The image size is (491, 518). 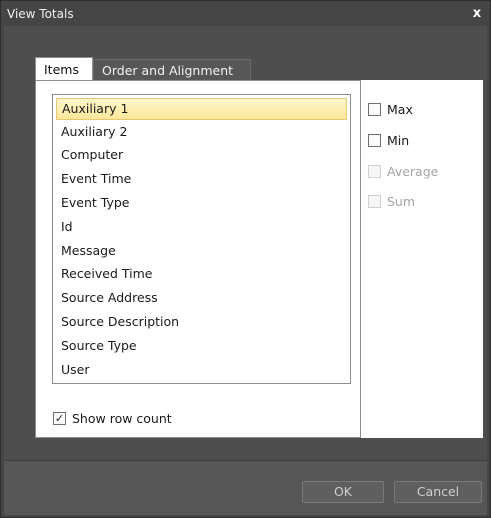 What do you see at coordinates (201, 203) in the screenshot?
I see `list-item: Event Type` at bounding box center [201, 203].